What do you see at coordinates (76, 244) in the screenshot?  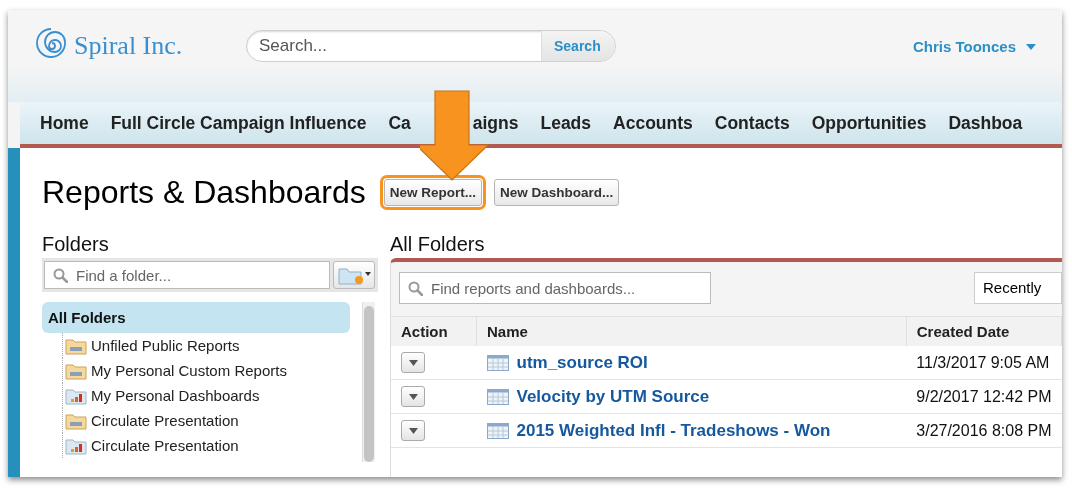 I see `section-title: Folders` at bounding box center [76, 244].